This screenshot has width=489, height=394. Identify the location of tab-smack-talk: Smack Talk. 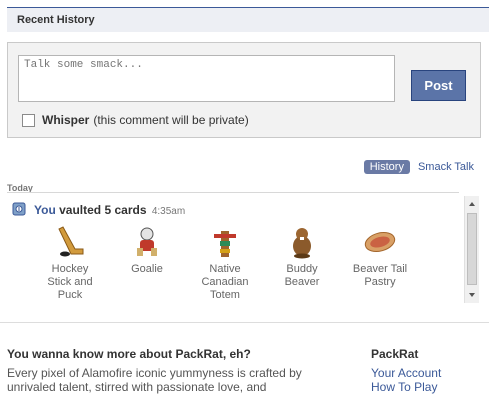
(446, 167).